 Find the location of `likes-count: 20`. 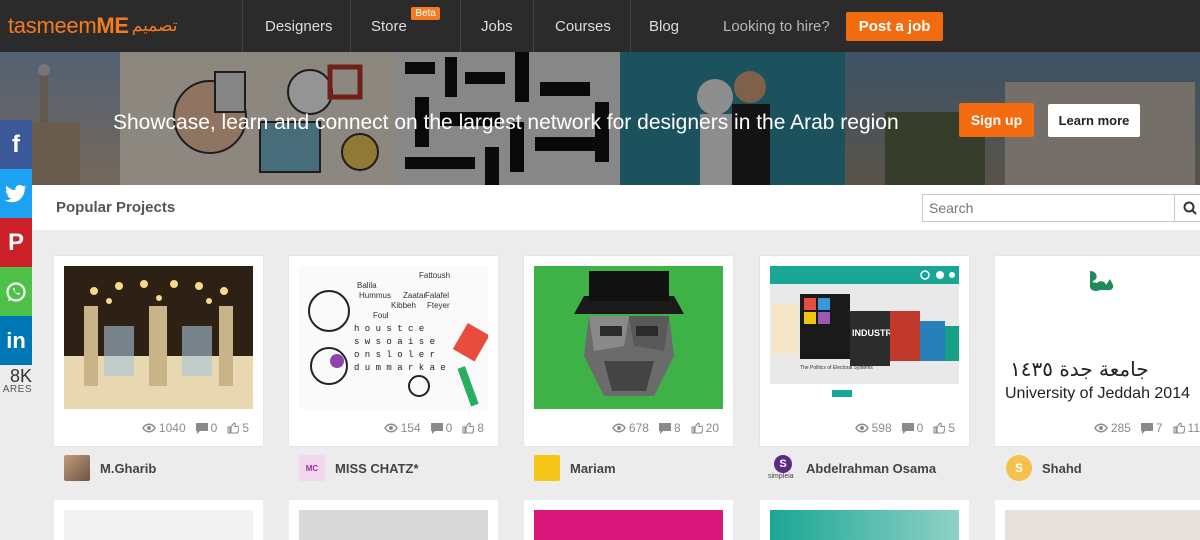

likes-count: 20 is located at coordinates (712, 428).